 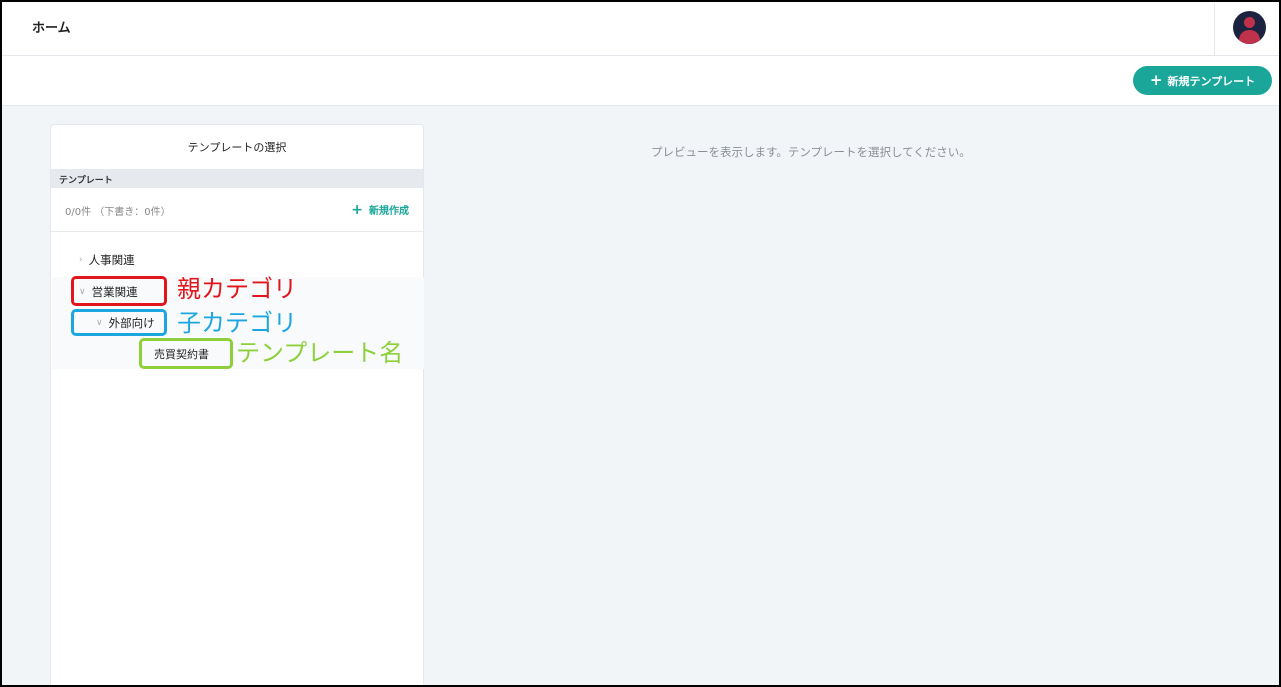 I want to click on toolbar: + 新規テンプレート, so click(x=640, y=81).